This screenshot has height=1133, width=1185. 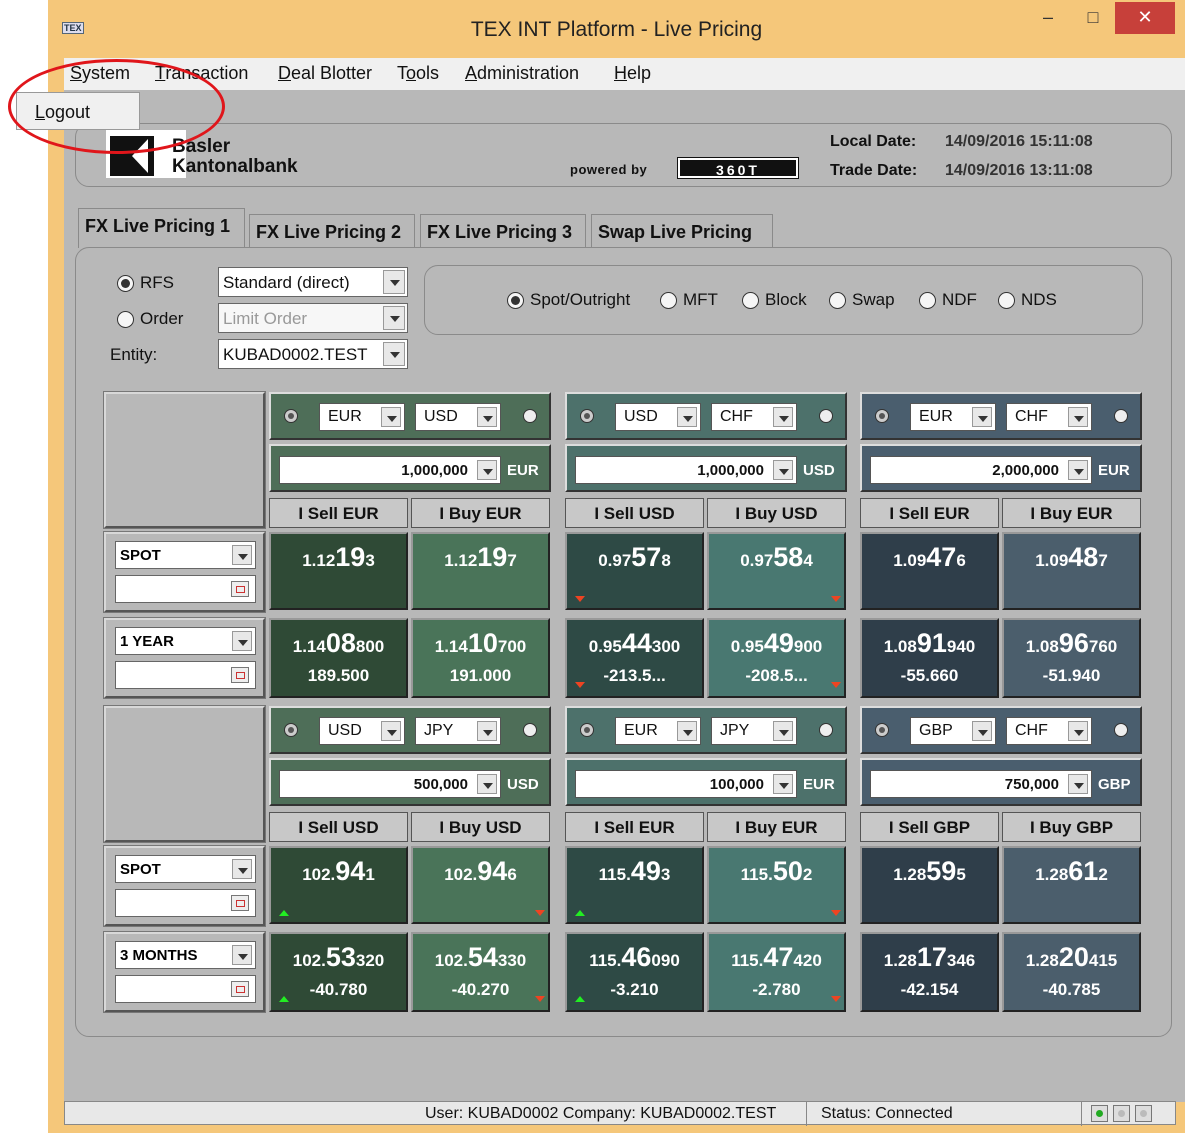 I want to click on price-pips: 94, so click(x=350, y=871).